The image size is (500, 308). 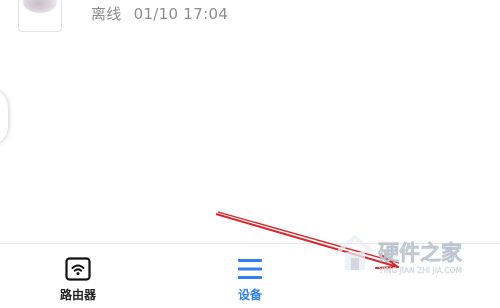 I want to click on watermark-title: 硬件之家, so click(x=420, y=253).